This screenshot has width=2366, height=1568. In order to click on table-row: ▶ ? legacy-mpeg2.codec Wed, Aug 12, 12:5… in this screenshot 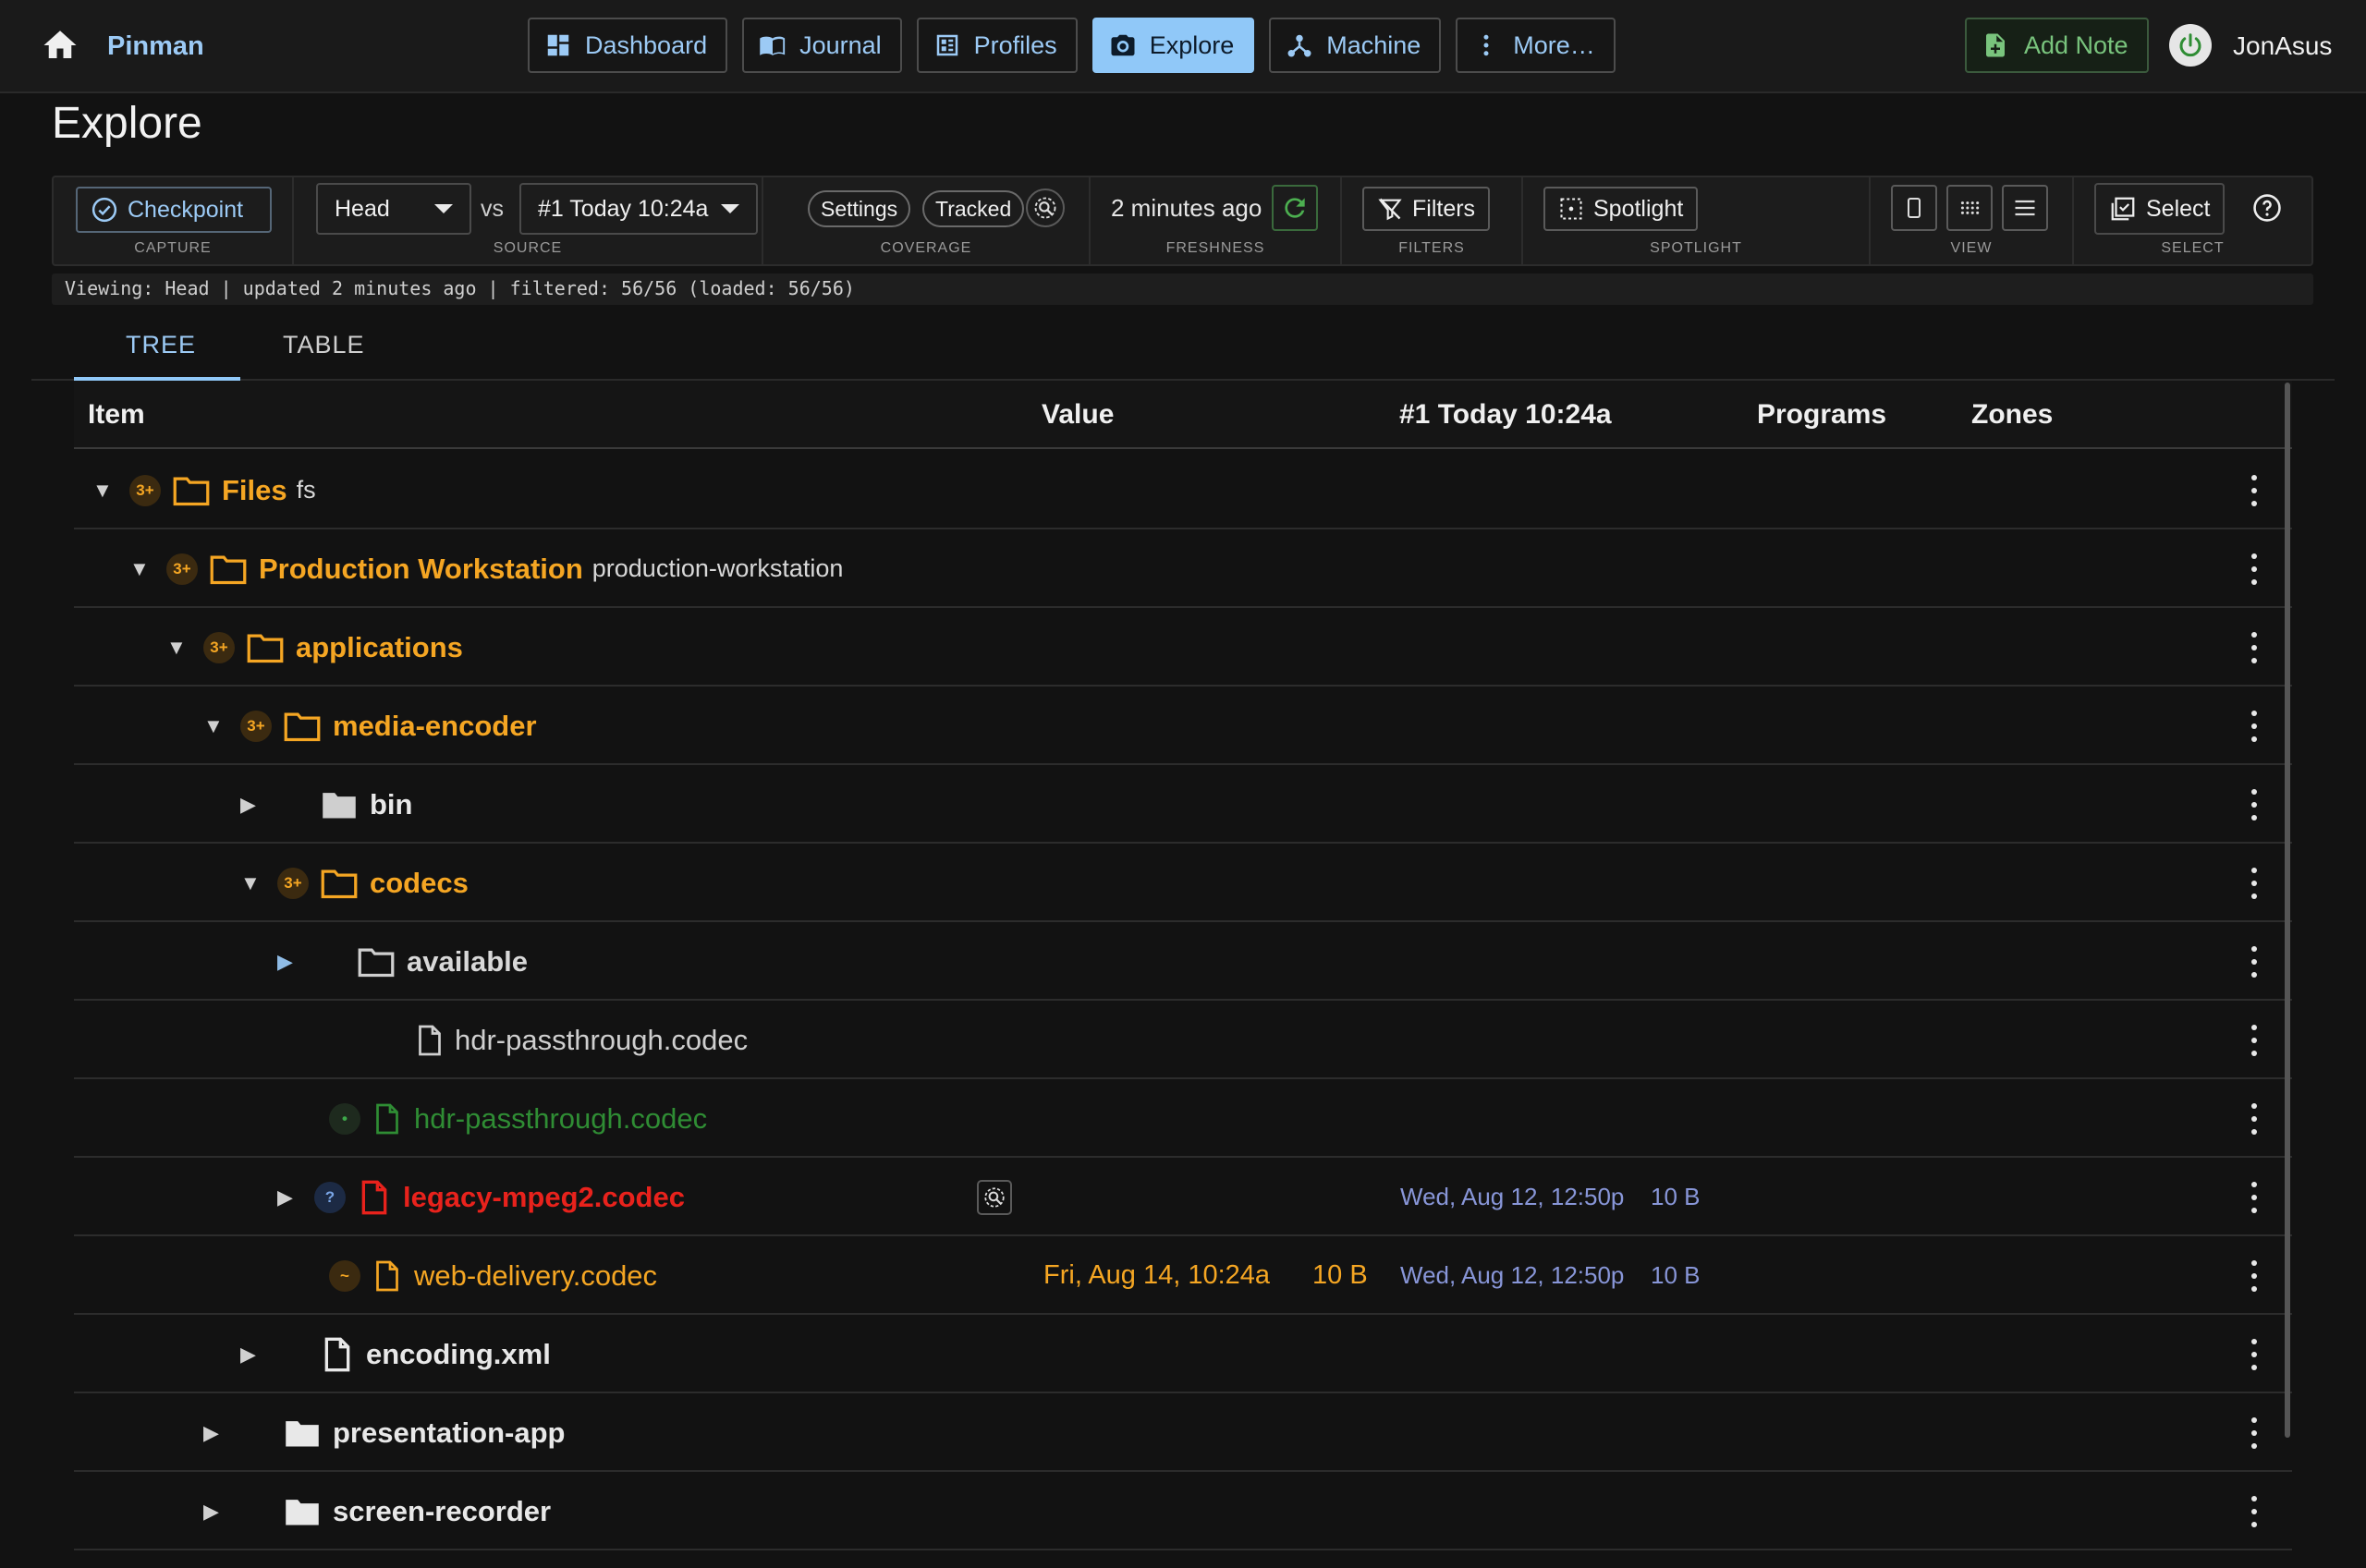, I will do `click(1183, 1197)`.